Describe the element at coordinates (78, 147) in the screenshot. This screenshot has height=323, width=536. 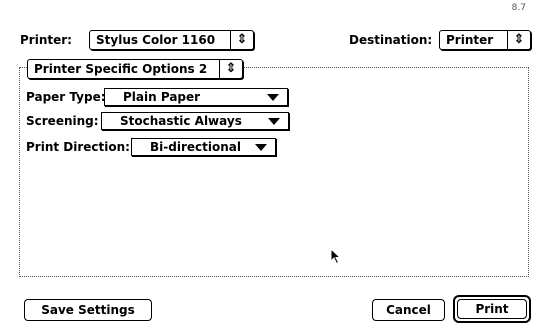
I see `print-direction-label: Print Direction:` at that location.